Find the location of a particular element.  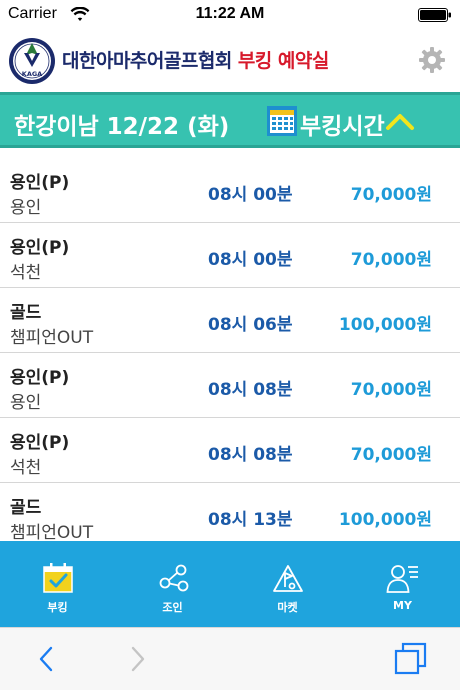

user-profile-icon is located at coordinates (402, 579).